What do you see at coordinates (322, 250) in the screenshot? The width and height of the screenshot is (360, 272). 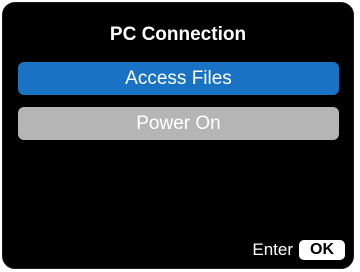 I see `ok-button: OK` at bounding box center [322, 250].